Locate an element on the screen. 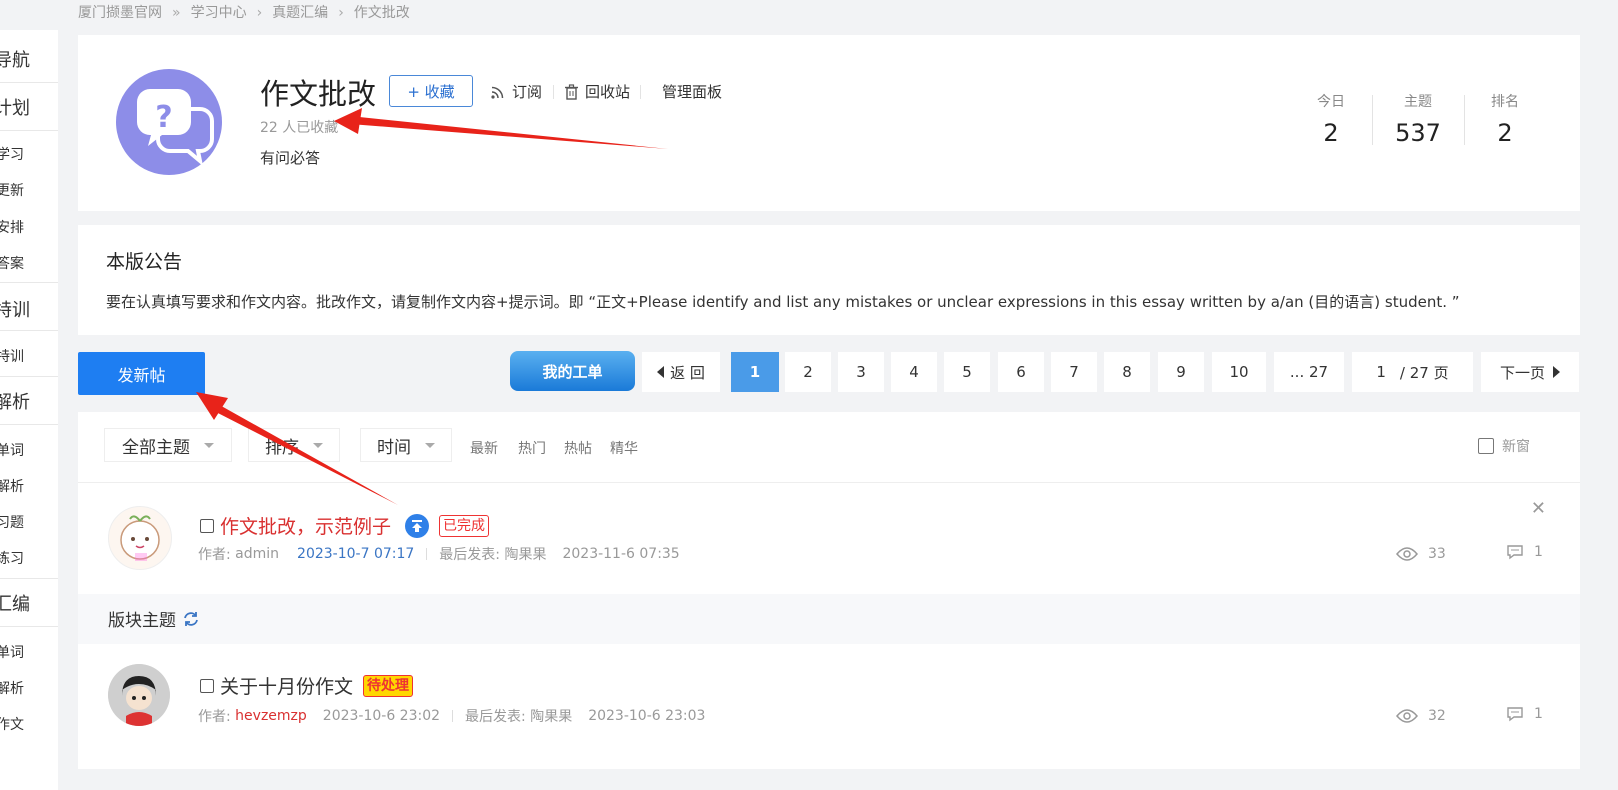 The width and height of the screenshot is (1618, 790). filter-latest: 最新 is located at coordinates (484, 448).